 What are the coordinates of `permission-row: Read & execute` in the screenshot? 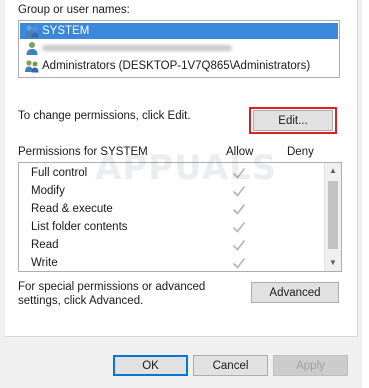 It's located at (172, 209).